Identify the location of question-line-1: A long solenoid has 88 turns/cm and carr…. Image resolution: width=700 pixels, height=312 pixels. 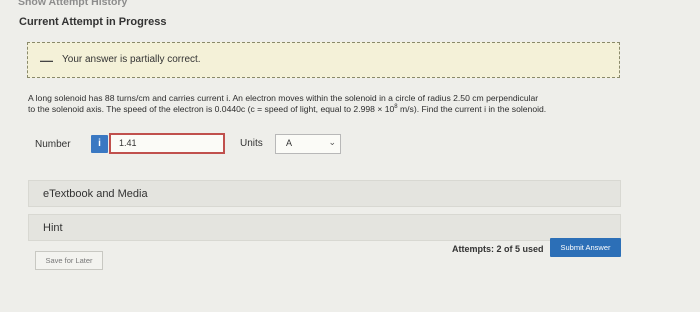
(283, 98).